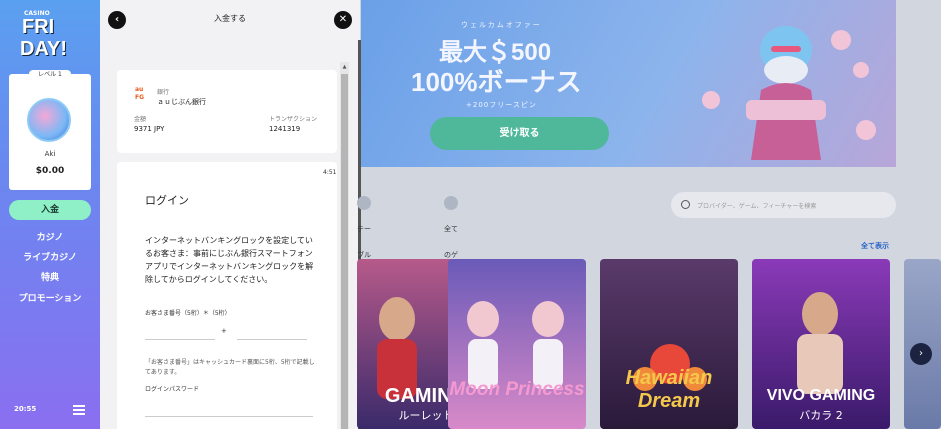 This screenshot has height=429, width=941. What do you see at coordinates (669, 389) in the screenshot?
I see `game-title: Hawaiian Dream` at bounding box center [669, 389].